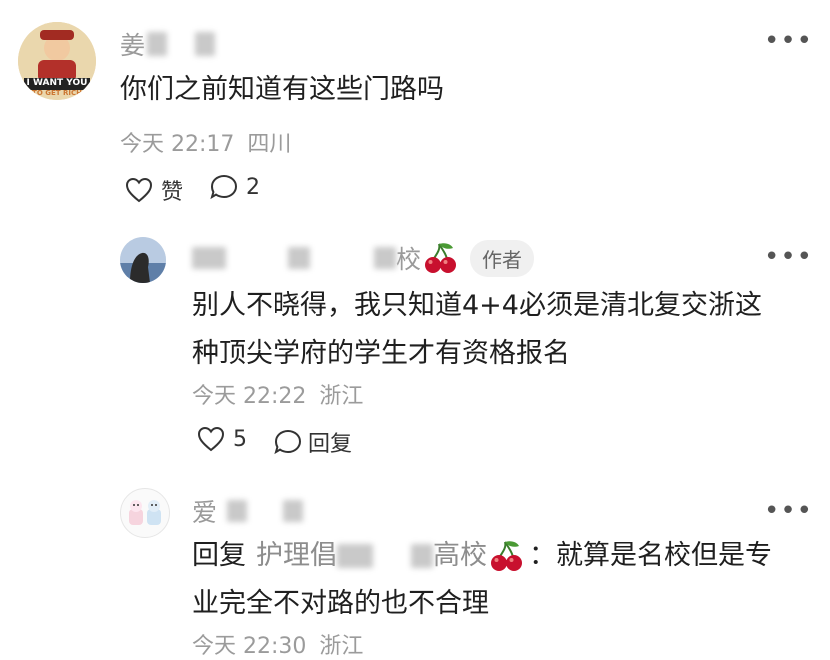  What do you see at coordinates (389, 556) in the screenshot?
I see `reply-to-name: 护理倡 高校` at bounding box center [389, 556].